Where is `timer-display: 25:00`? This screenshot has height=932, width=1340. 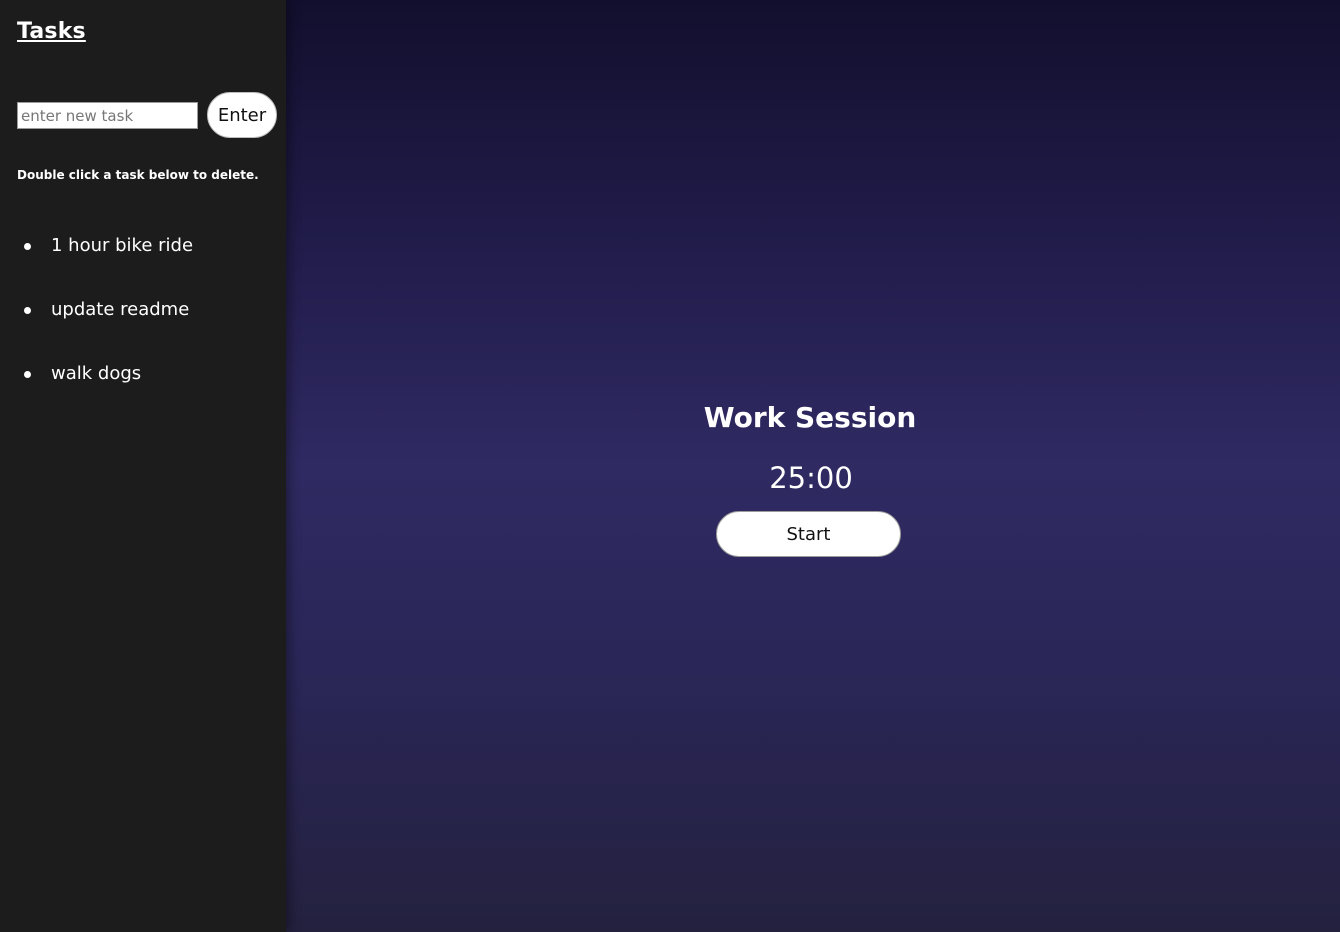
timer-display: 25:00 is located at coordinates (811, 478).